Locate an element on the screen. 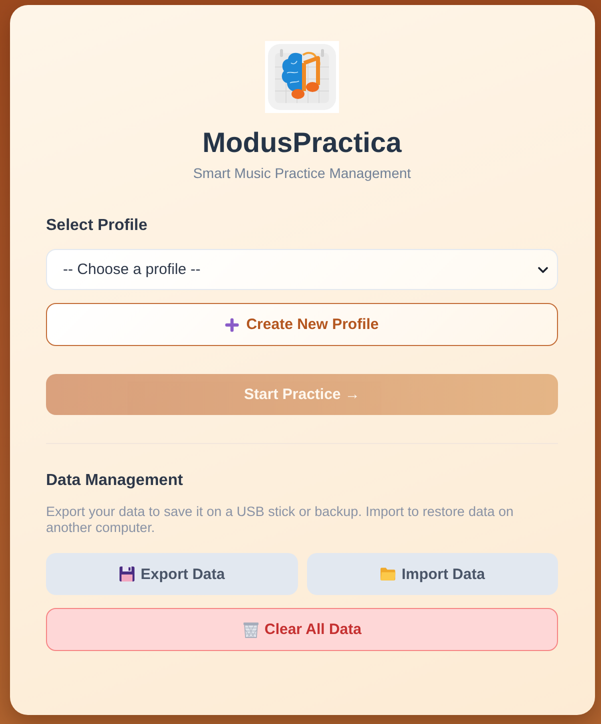 This screenshot has width=601, height=724. select-profile-label: Select Profile is located at coordinates (97, 226).